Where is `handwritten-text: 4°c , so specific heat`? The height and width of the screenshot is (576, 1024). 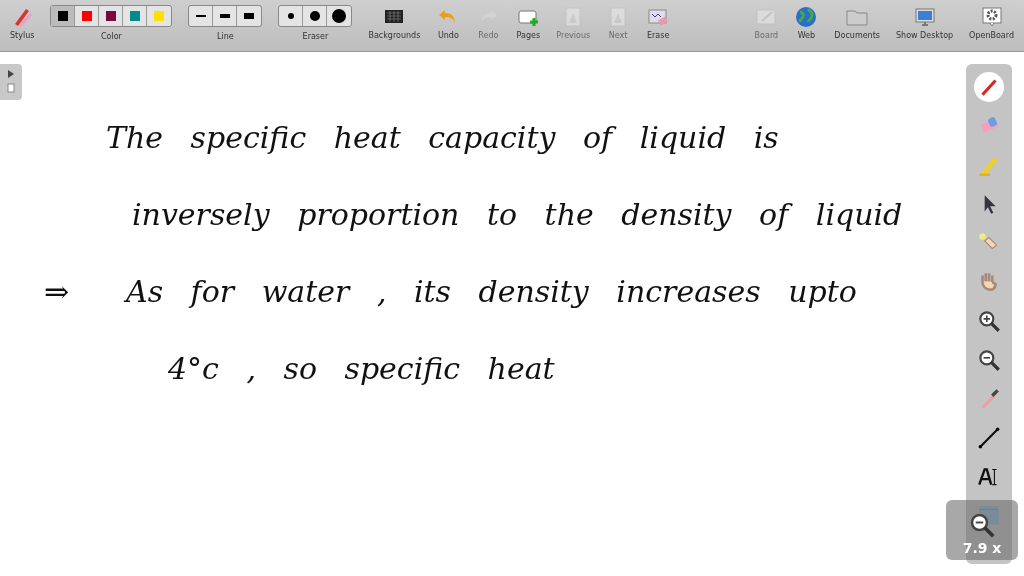
handwritten-text: 4°c , so specific heat is located at coordinates (361, 368).